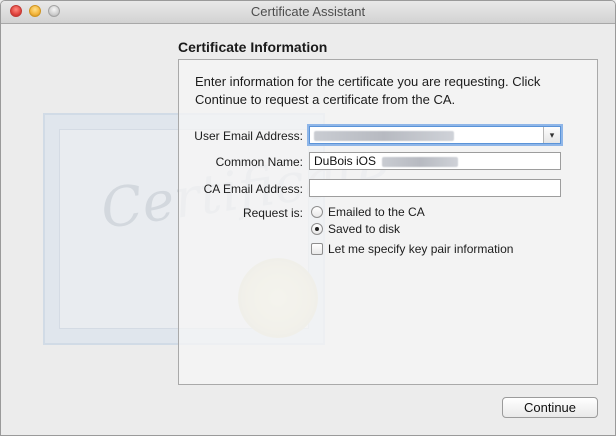 Image resolution: width=616 pixels, height=436 pixels. I want to click on radio-saved-to-disk, so click(317, 229).